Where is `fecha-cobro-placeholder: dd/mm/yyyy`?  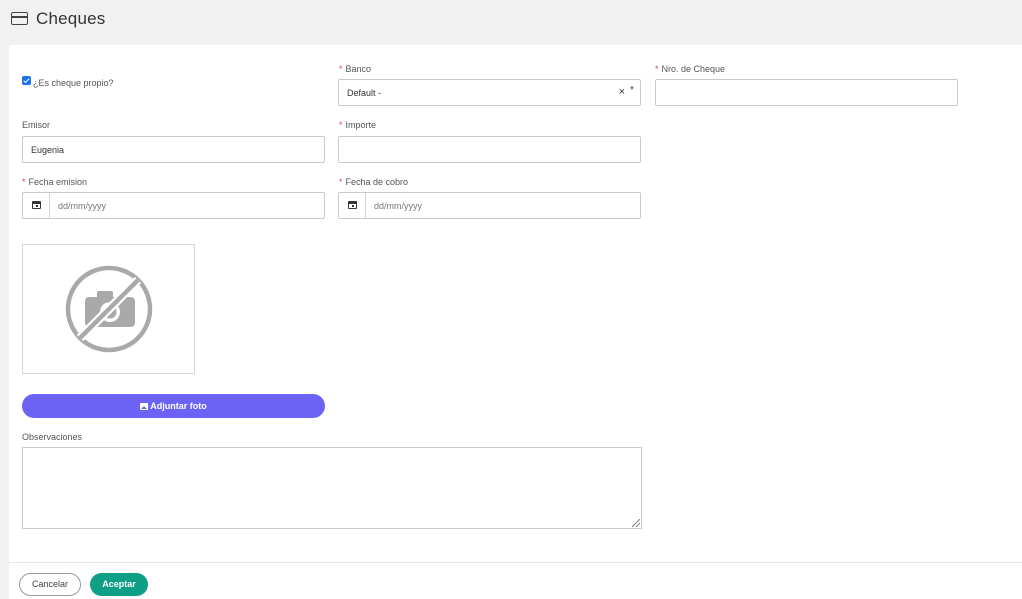
fecha-cobro-placeholder: dd/mm/yyyy is located at coordinates (398, 206).